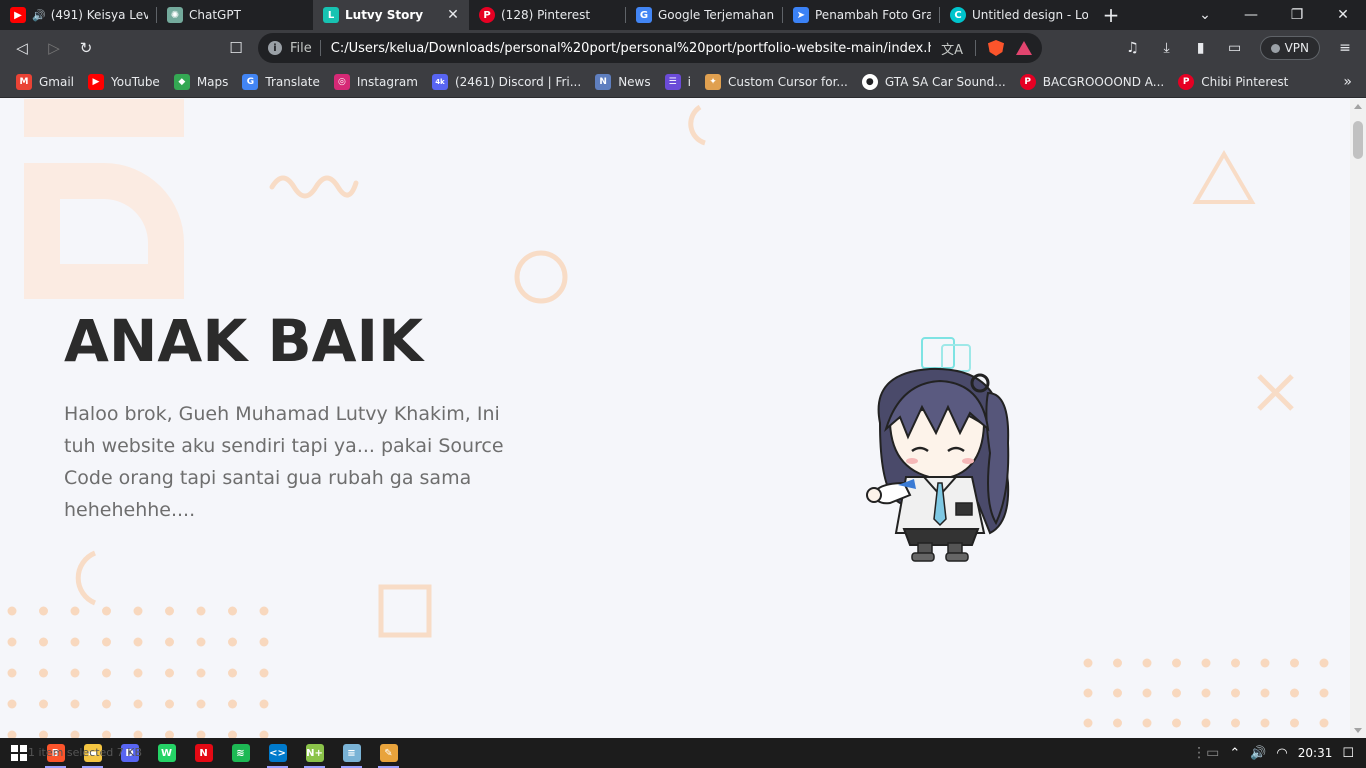 This screenshot has width=1366, height=768. What do you see at coordinates (1018, 15) in the screenshot?
I see `tab-canva: C Untitled design - Logo` at bounding box center [1018, 15].